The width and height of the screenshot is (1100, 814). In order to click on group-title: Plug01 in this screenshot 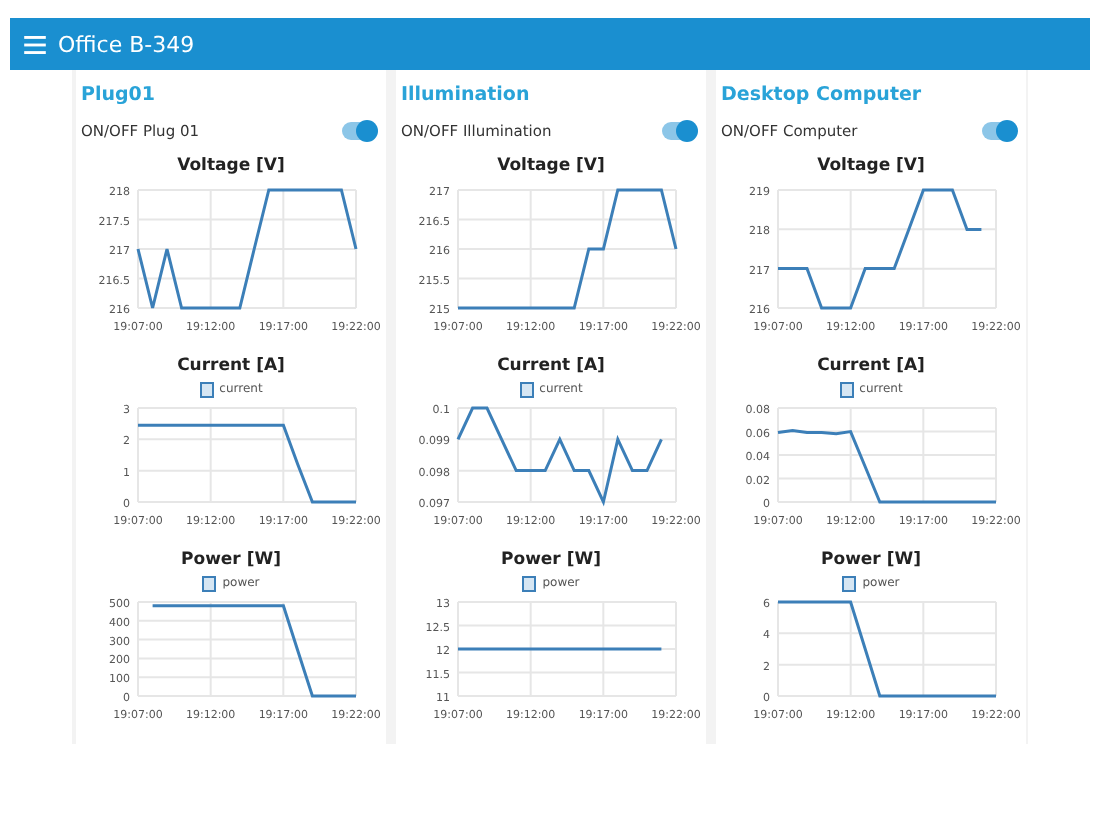, I will do `click(119, 95)`.